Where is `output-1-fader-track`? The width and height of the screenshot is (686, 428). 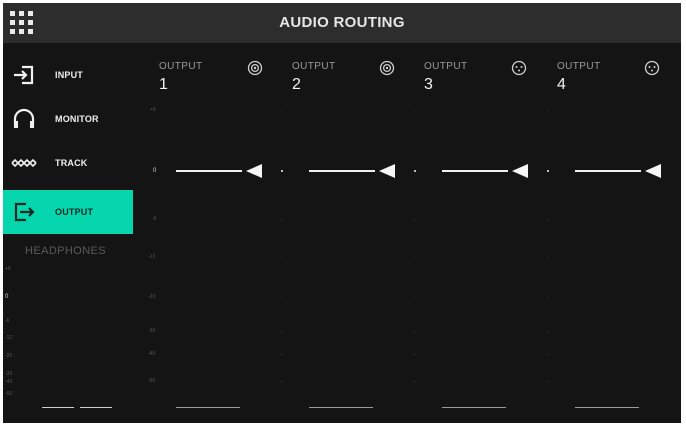 output-1-fader-track is located at coordinates (209, 171).